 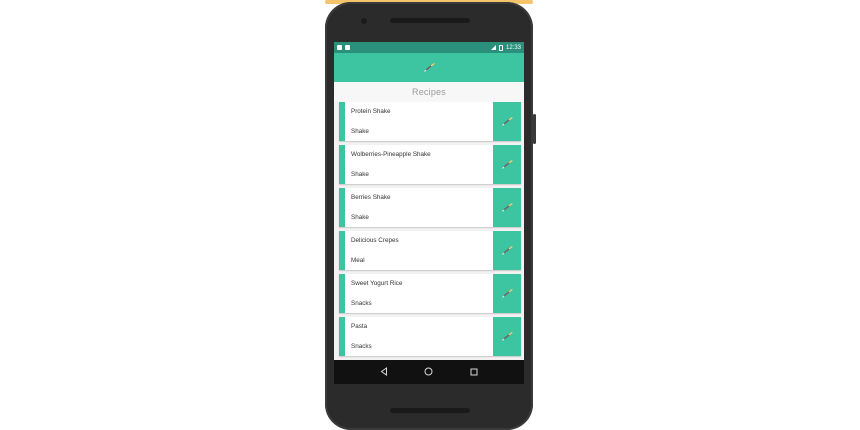 What do you see at coordinates (371, 111) in the screenshot?
I see `recipe-name: Protein Shake` at bounding box center [371, 111].